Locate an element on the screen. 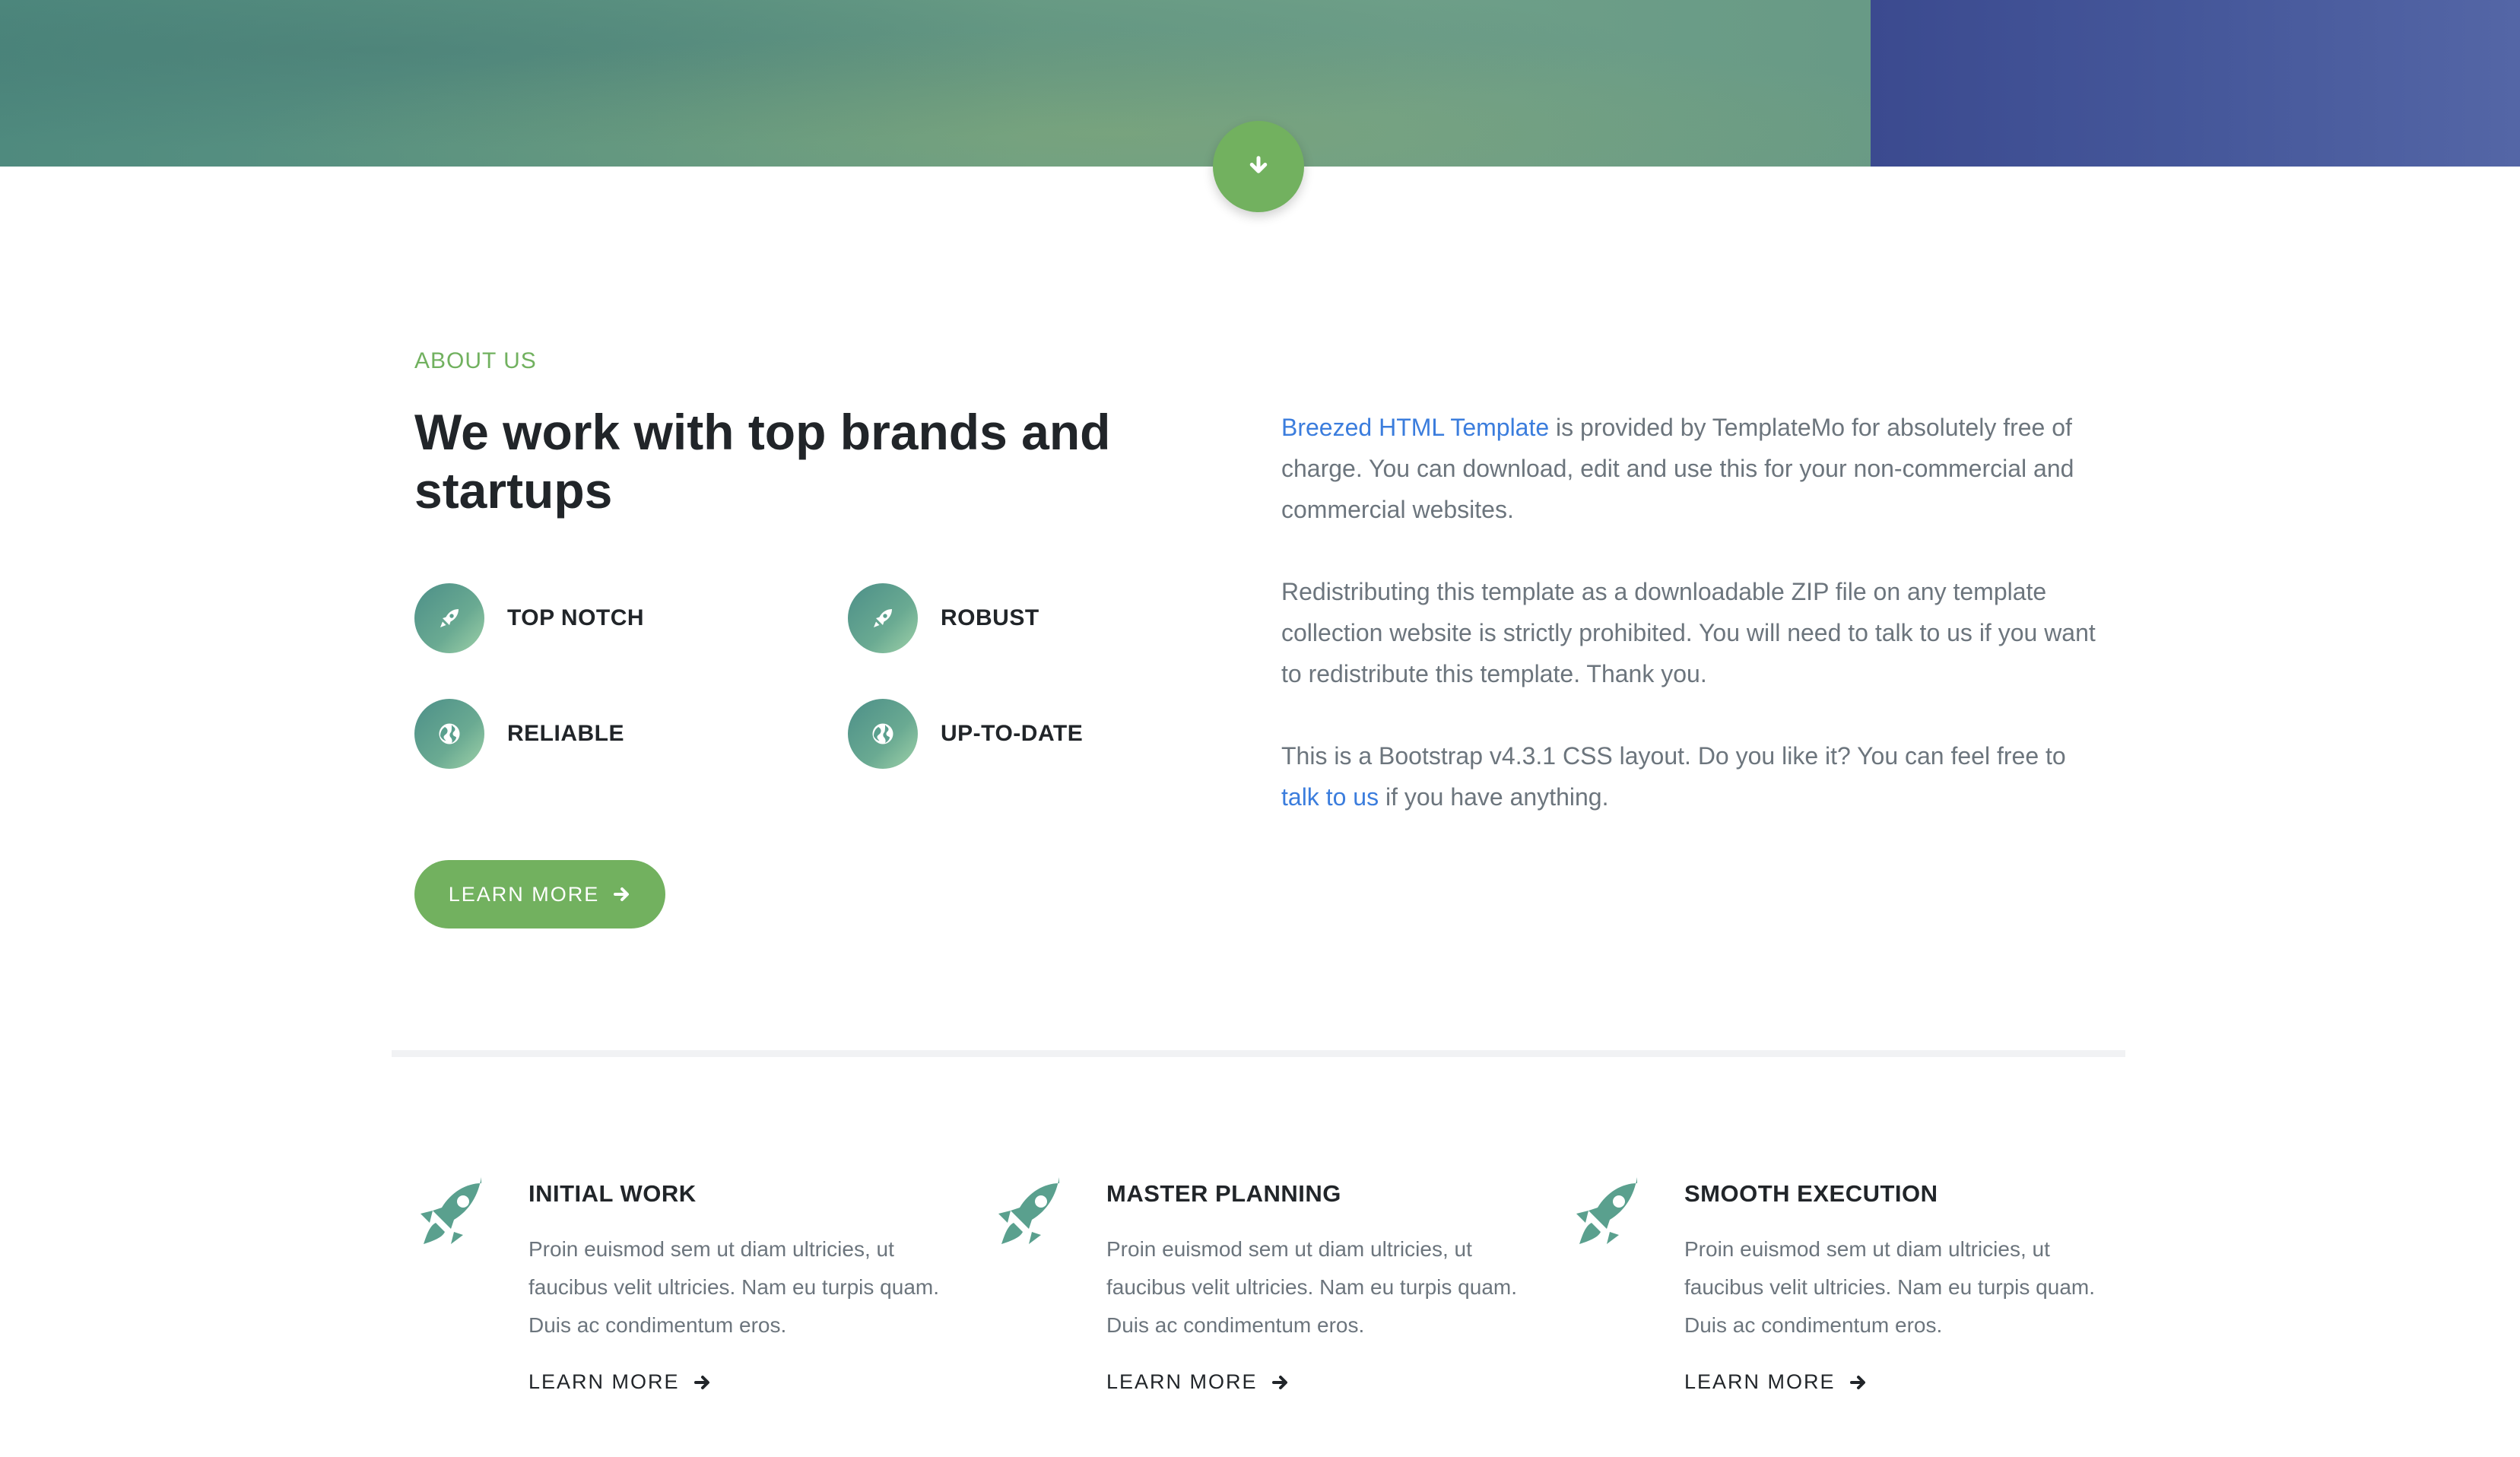 Image resolution: width=2520 pixels, height=1457 pixels. service-title: SMOOTH EXECUTION is located at coordinates (1811, 1193).